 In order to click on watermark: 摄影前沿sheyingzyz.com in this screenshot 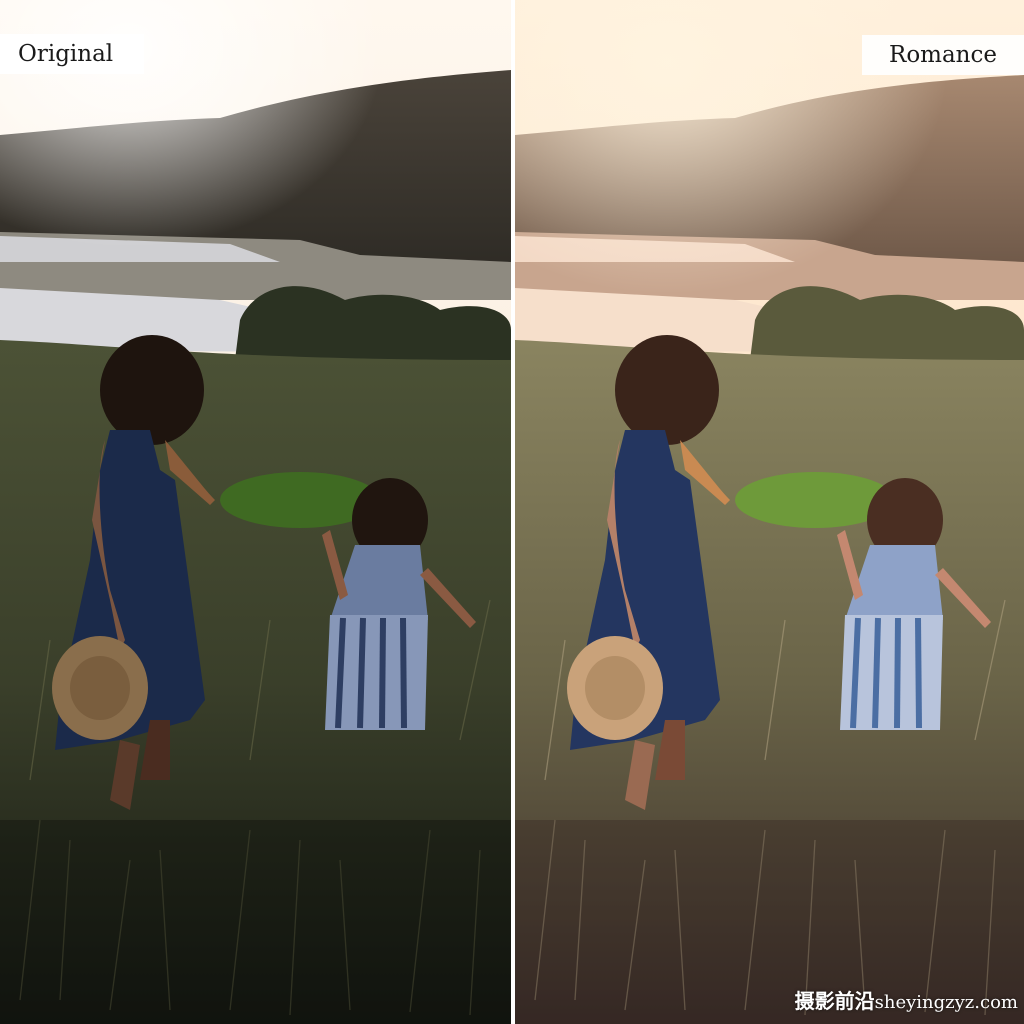, I will do `click(906, 999)`.